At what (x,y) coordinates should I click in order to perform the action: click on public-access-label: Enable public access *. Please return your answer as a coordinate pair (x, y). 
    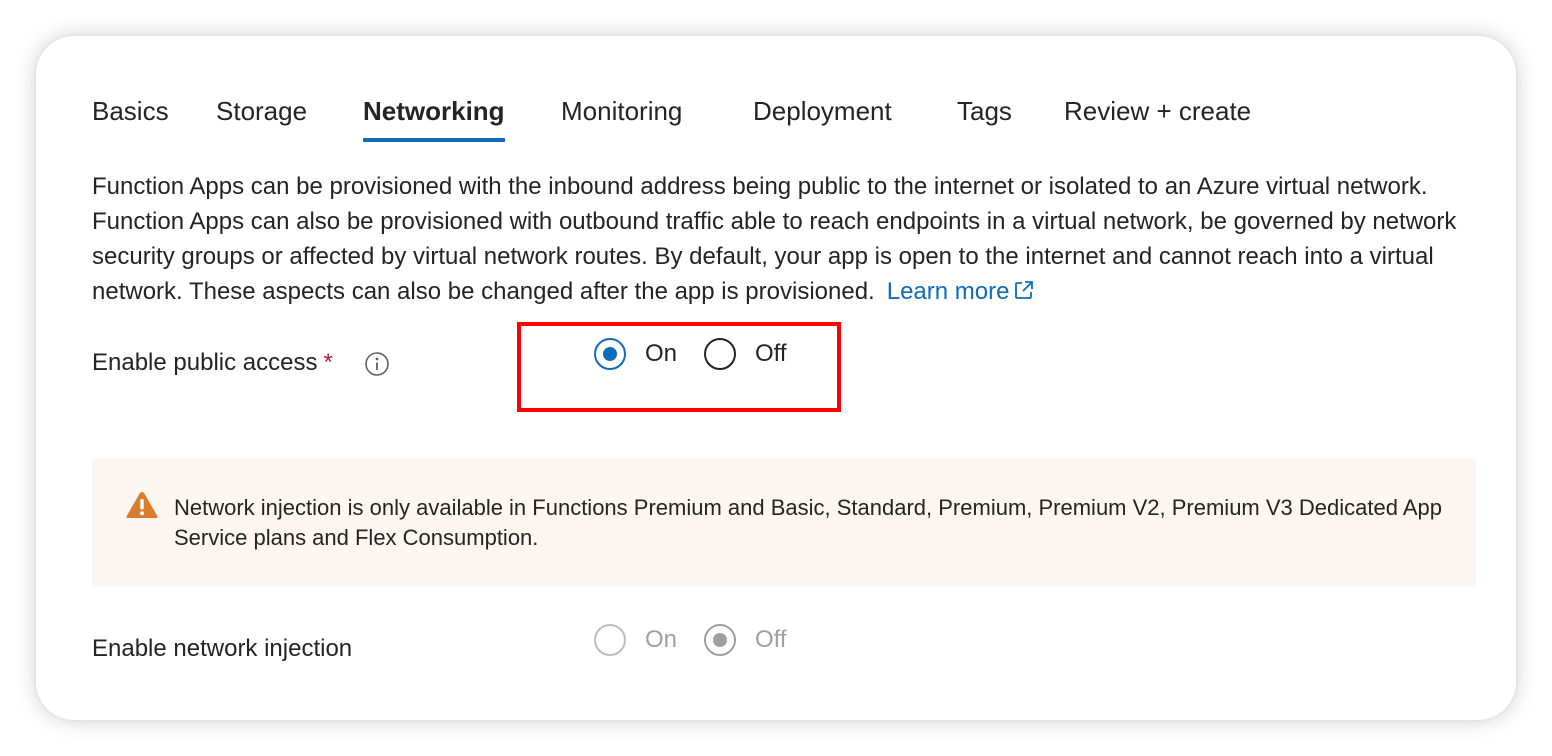
    Looking at the image, I should click on (212, 363).